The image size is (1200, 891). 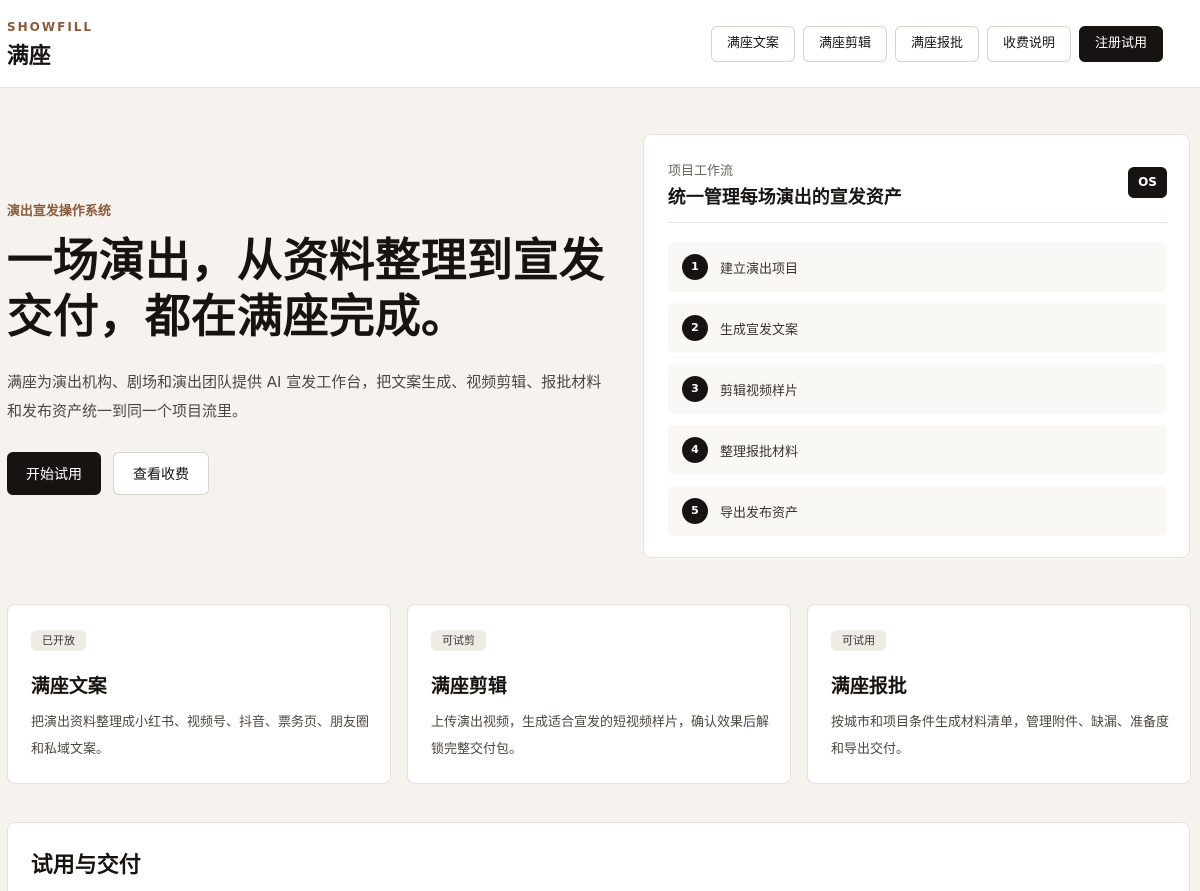 I want to click on nav-approval-button: 满座报批, so click(x=936, y=44).